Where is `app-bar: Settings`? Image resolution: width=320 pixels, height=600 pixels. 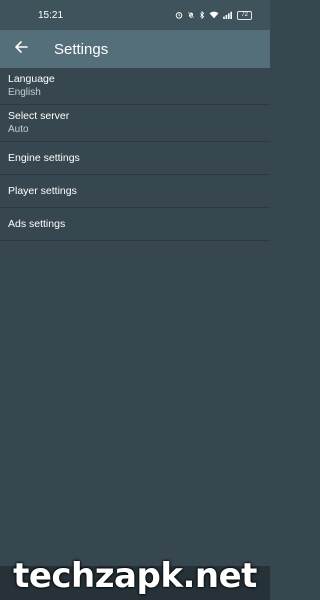 app-bar: Settings is located at coordinates (135, 49).